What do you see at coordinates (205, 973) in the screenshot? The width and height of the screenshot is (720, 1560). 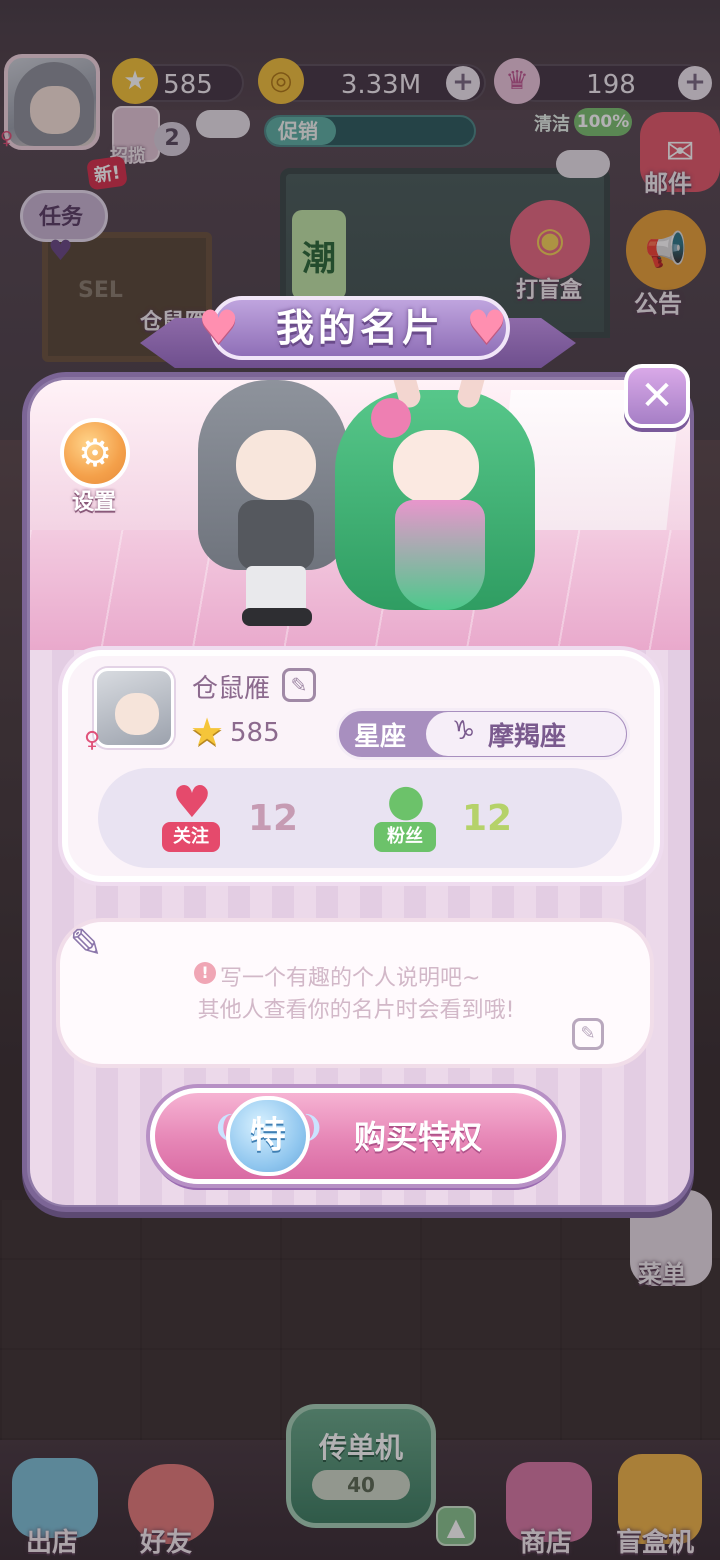 I see `exclamation-icon: !` at bounding box center [205, 973].